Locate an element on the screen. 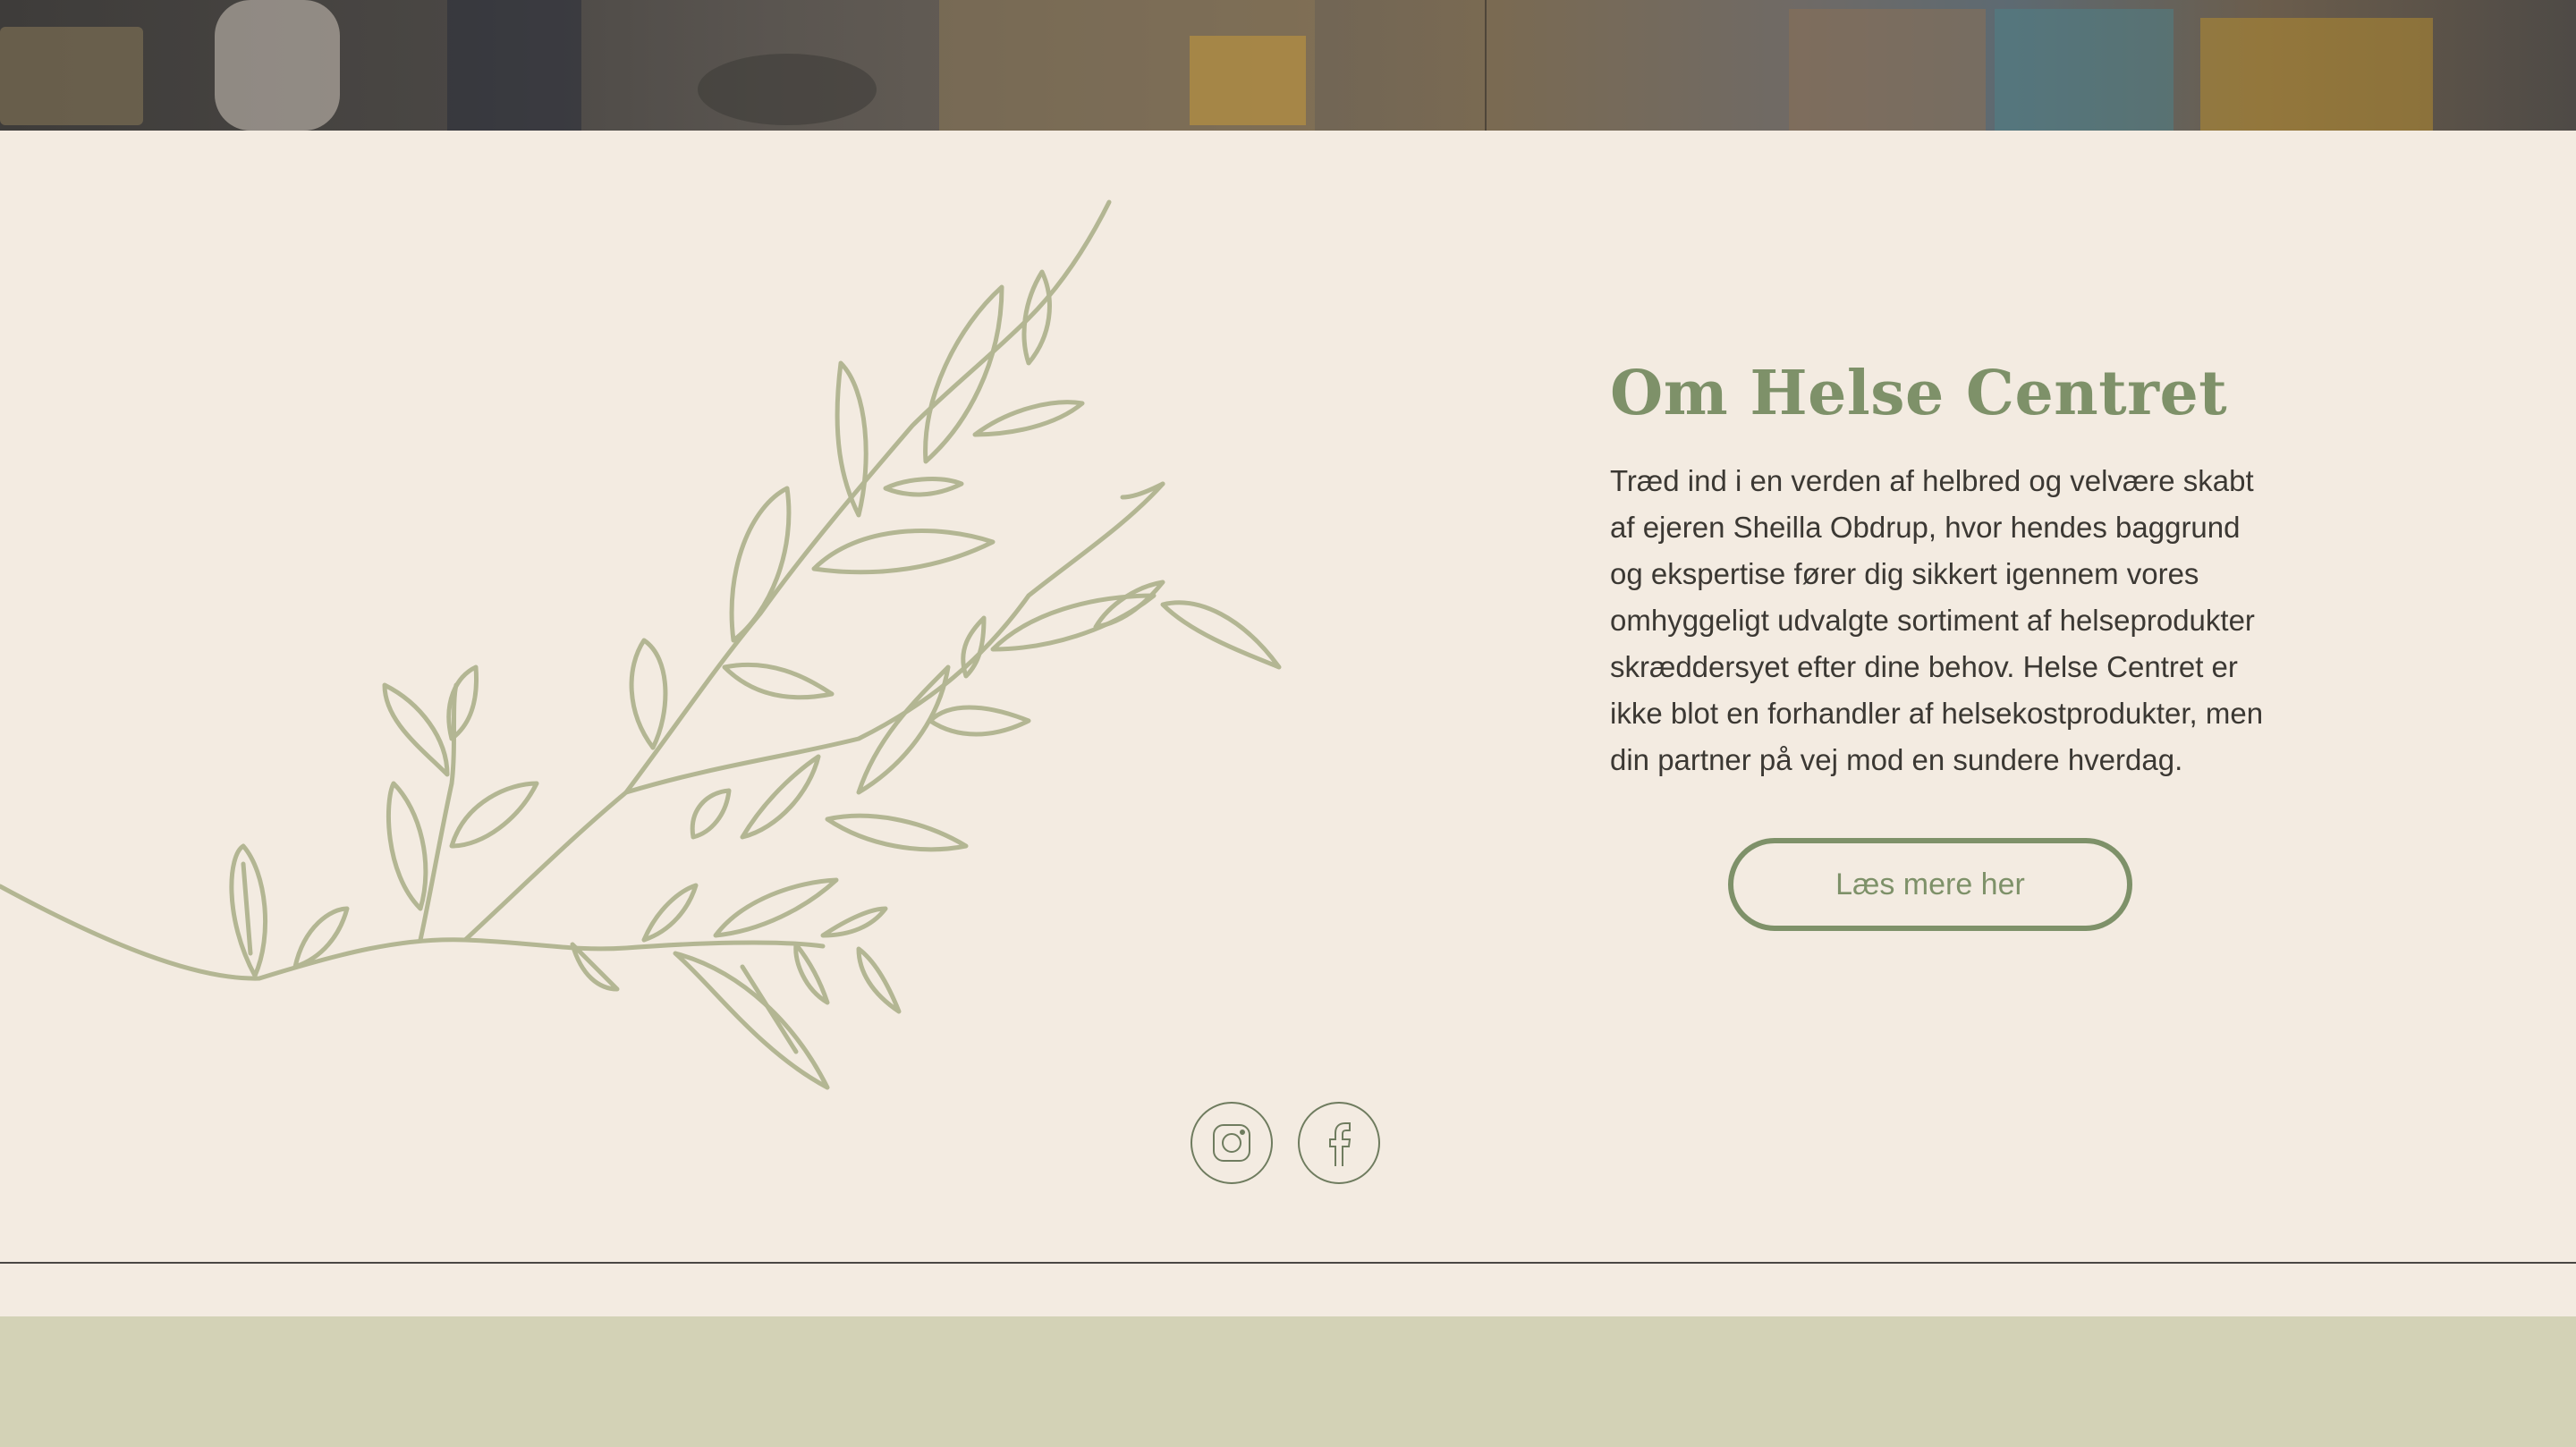 This screenshot has height=1447, width=2576. instagram-link is located at coordinates (1232, 1143).